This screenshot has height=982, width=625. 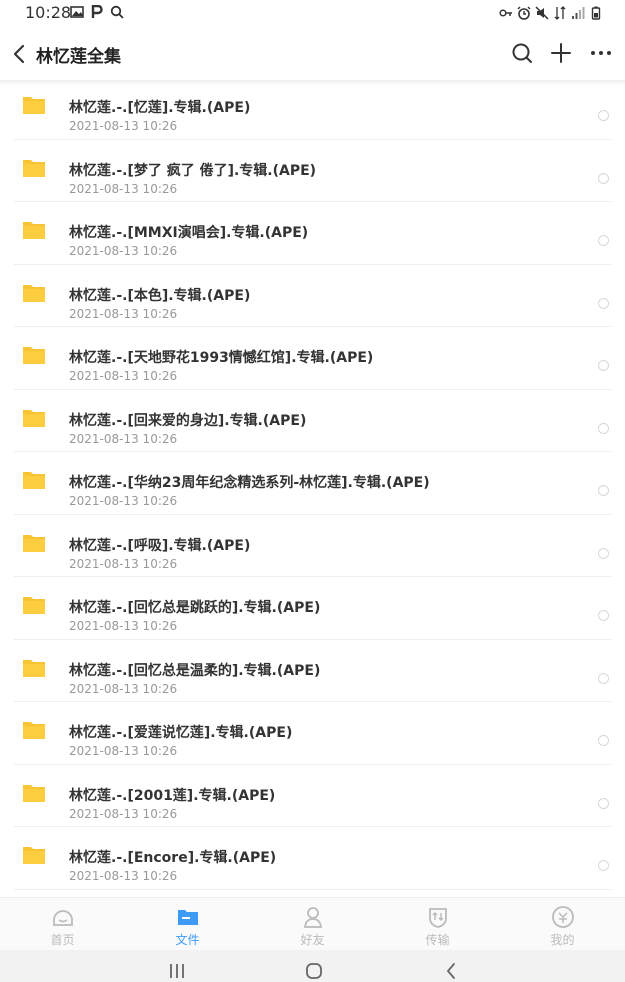 I want to click on file-row: 林忆莲.-.[呼吸].专辑.(APE) 2021-08-13 10:26, so click(x=312, y=546).